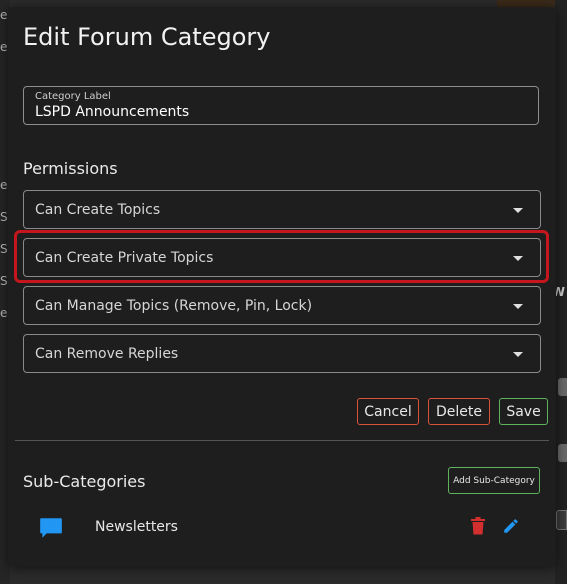 This screenshot has width=567, height=584. Describe the element at coordinates (388, 411) in the screenshot. I see `cancel-button: Cancel` at that location.